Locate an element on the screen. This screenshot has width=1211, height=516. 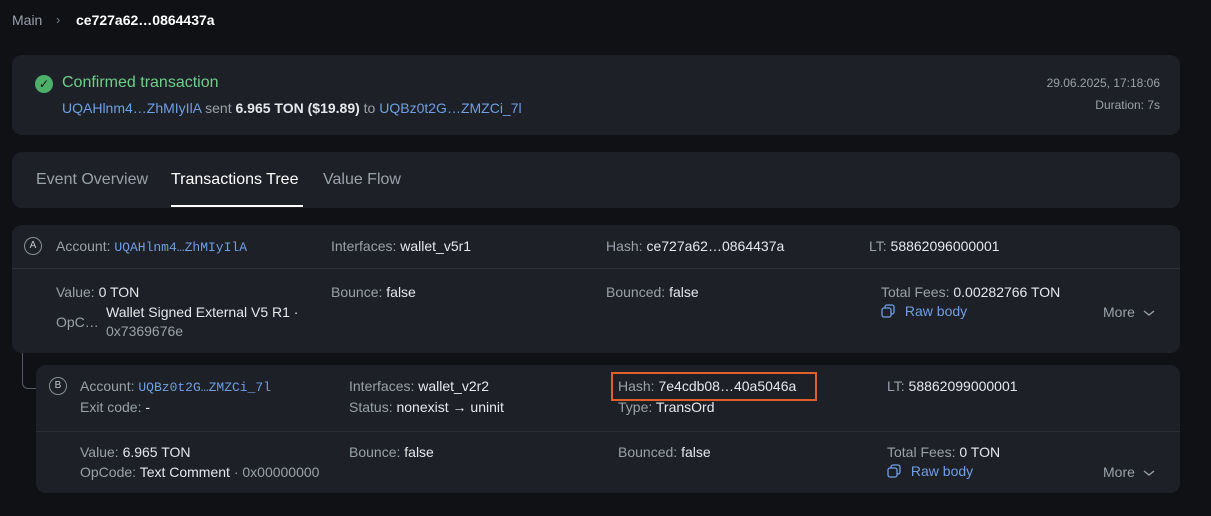
type-value: TransOrd is located at coordinates (685, 407).